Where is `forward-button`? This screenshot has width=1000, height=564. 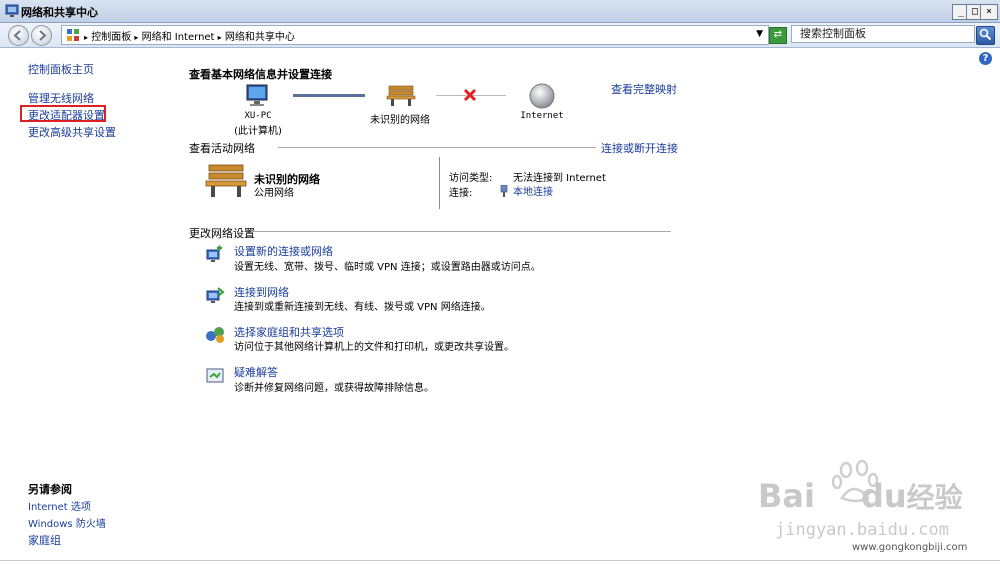
forward-button is located at coordinates (41, 35).